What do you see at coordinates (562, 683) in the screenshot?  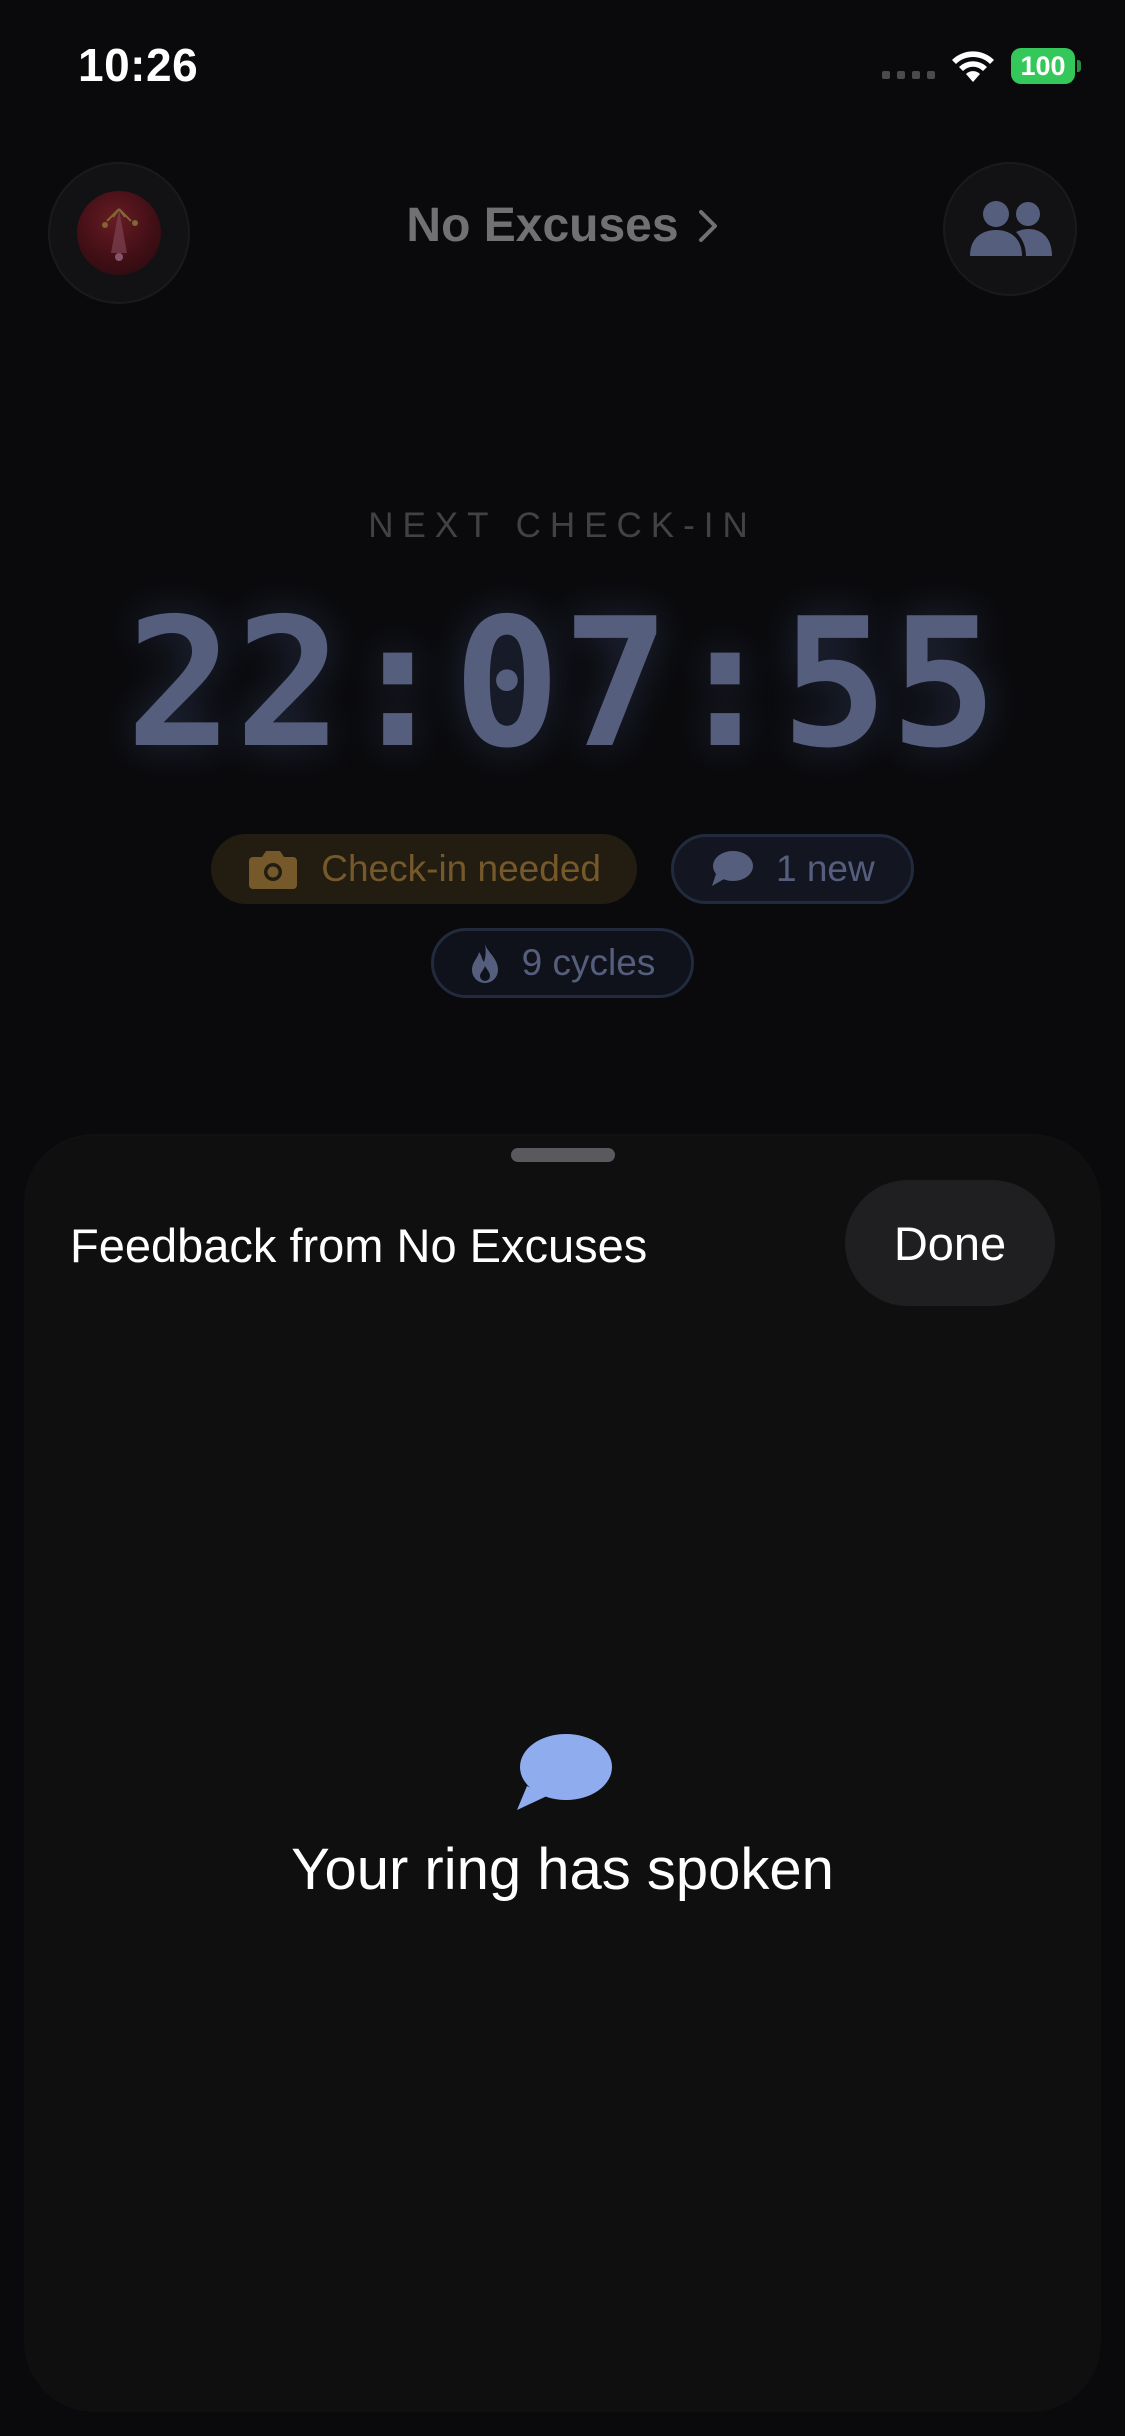 I see `countdown-timer: 22:07:55` at bounding box center [562, 683].